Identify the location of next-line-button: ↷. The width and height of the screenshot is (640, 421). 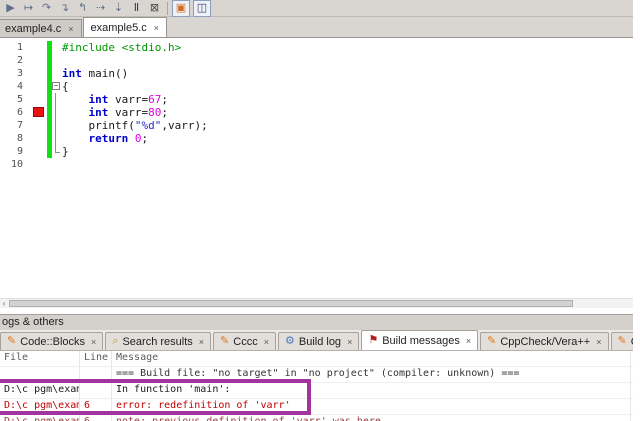
(46, 8).